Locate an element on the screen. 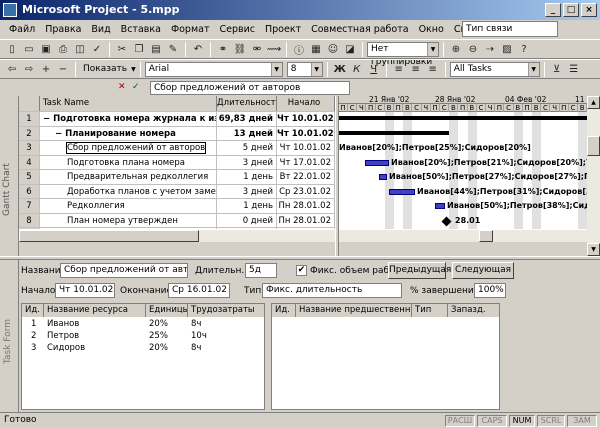  row-id: 4 is located at coordinates (29, 162).